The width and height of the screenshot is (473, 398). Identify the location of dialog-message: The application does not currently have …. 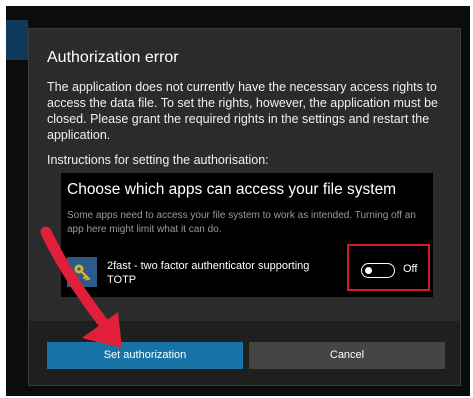
(242, 111).